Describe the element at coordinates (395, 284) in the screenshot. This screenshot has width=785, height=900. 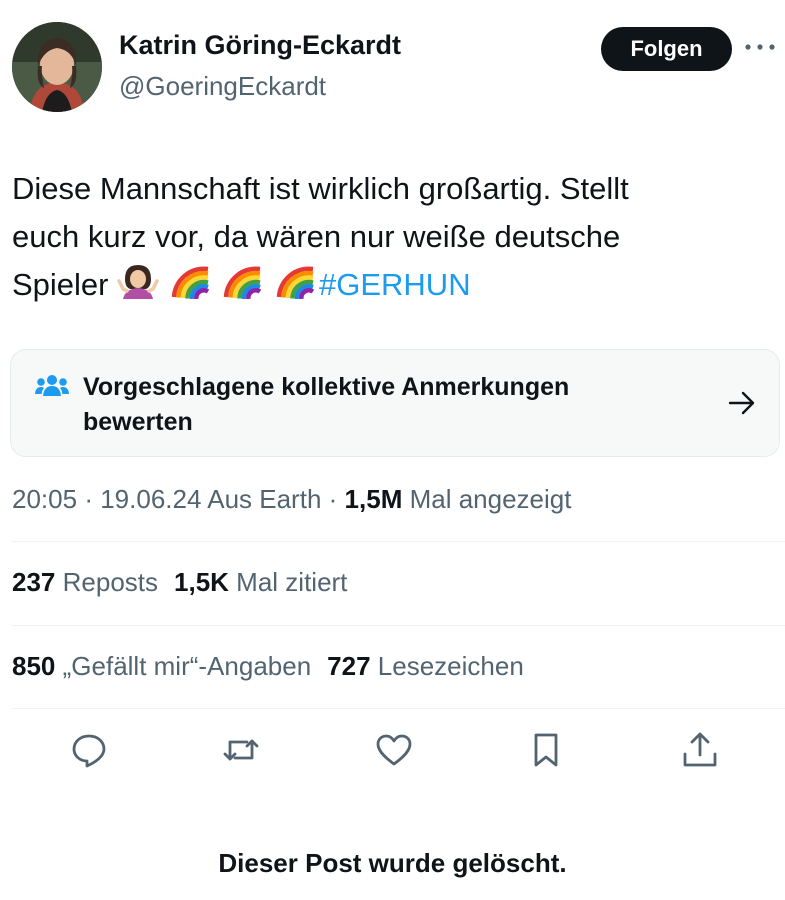
I see `hashtag-link: #GERHUN` at that location.